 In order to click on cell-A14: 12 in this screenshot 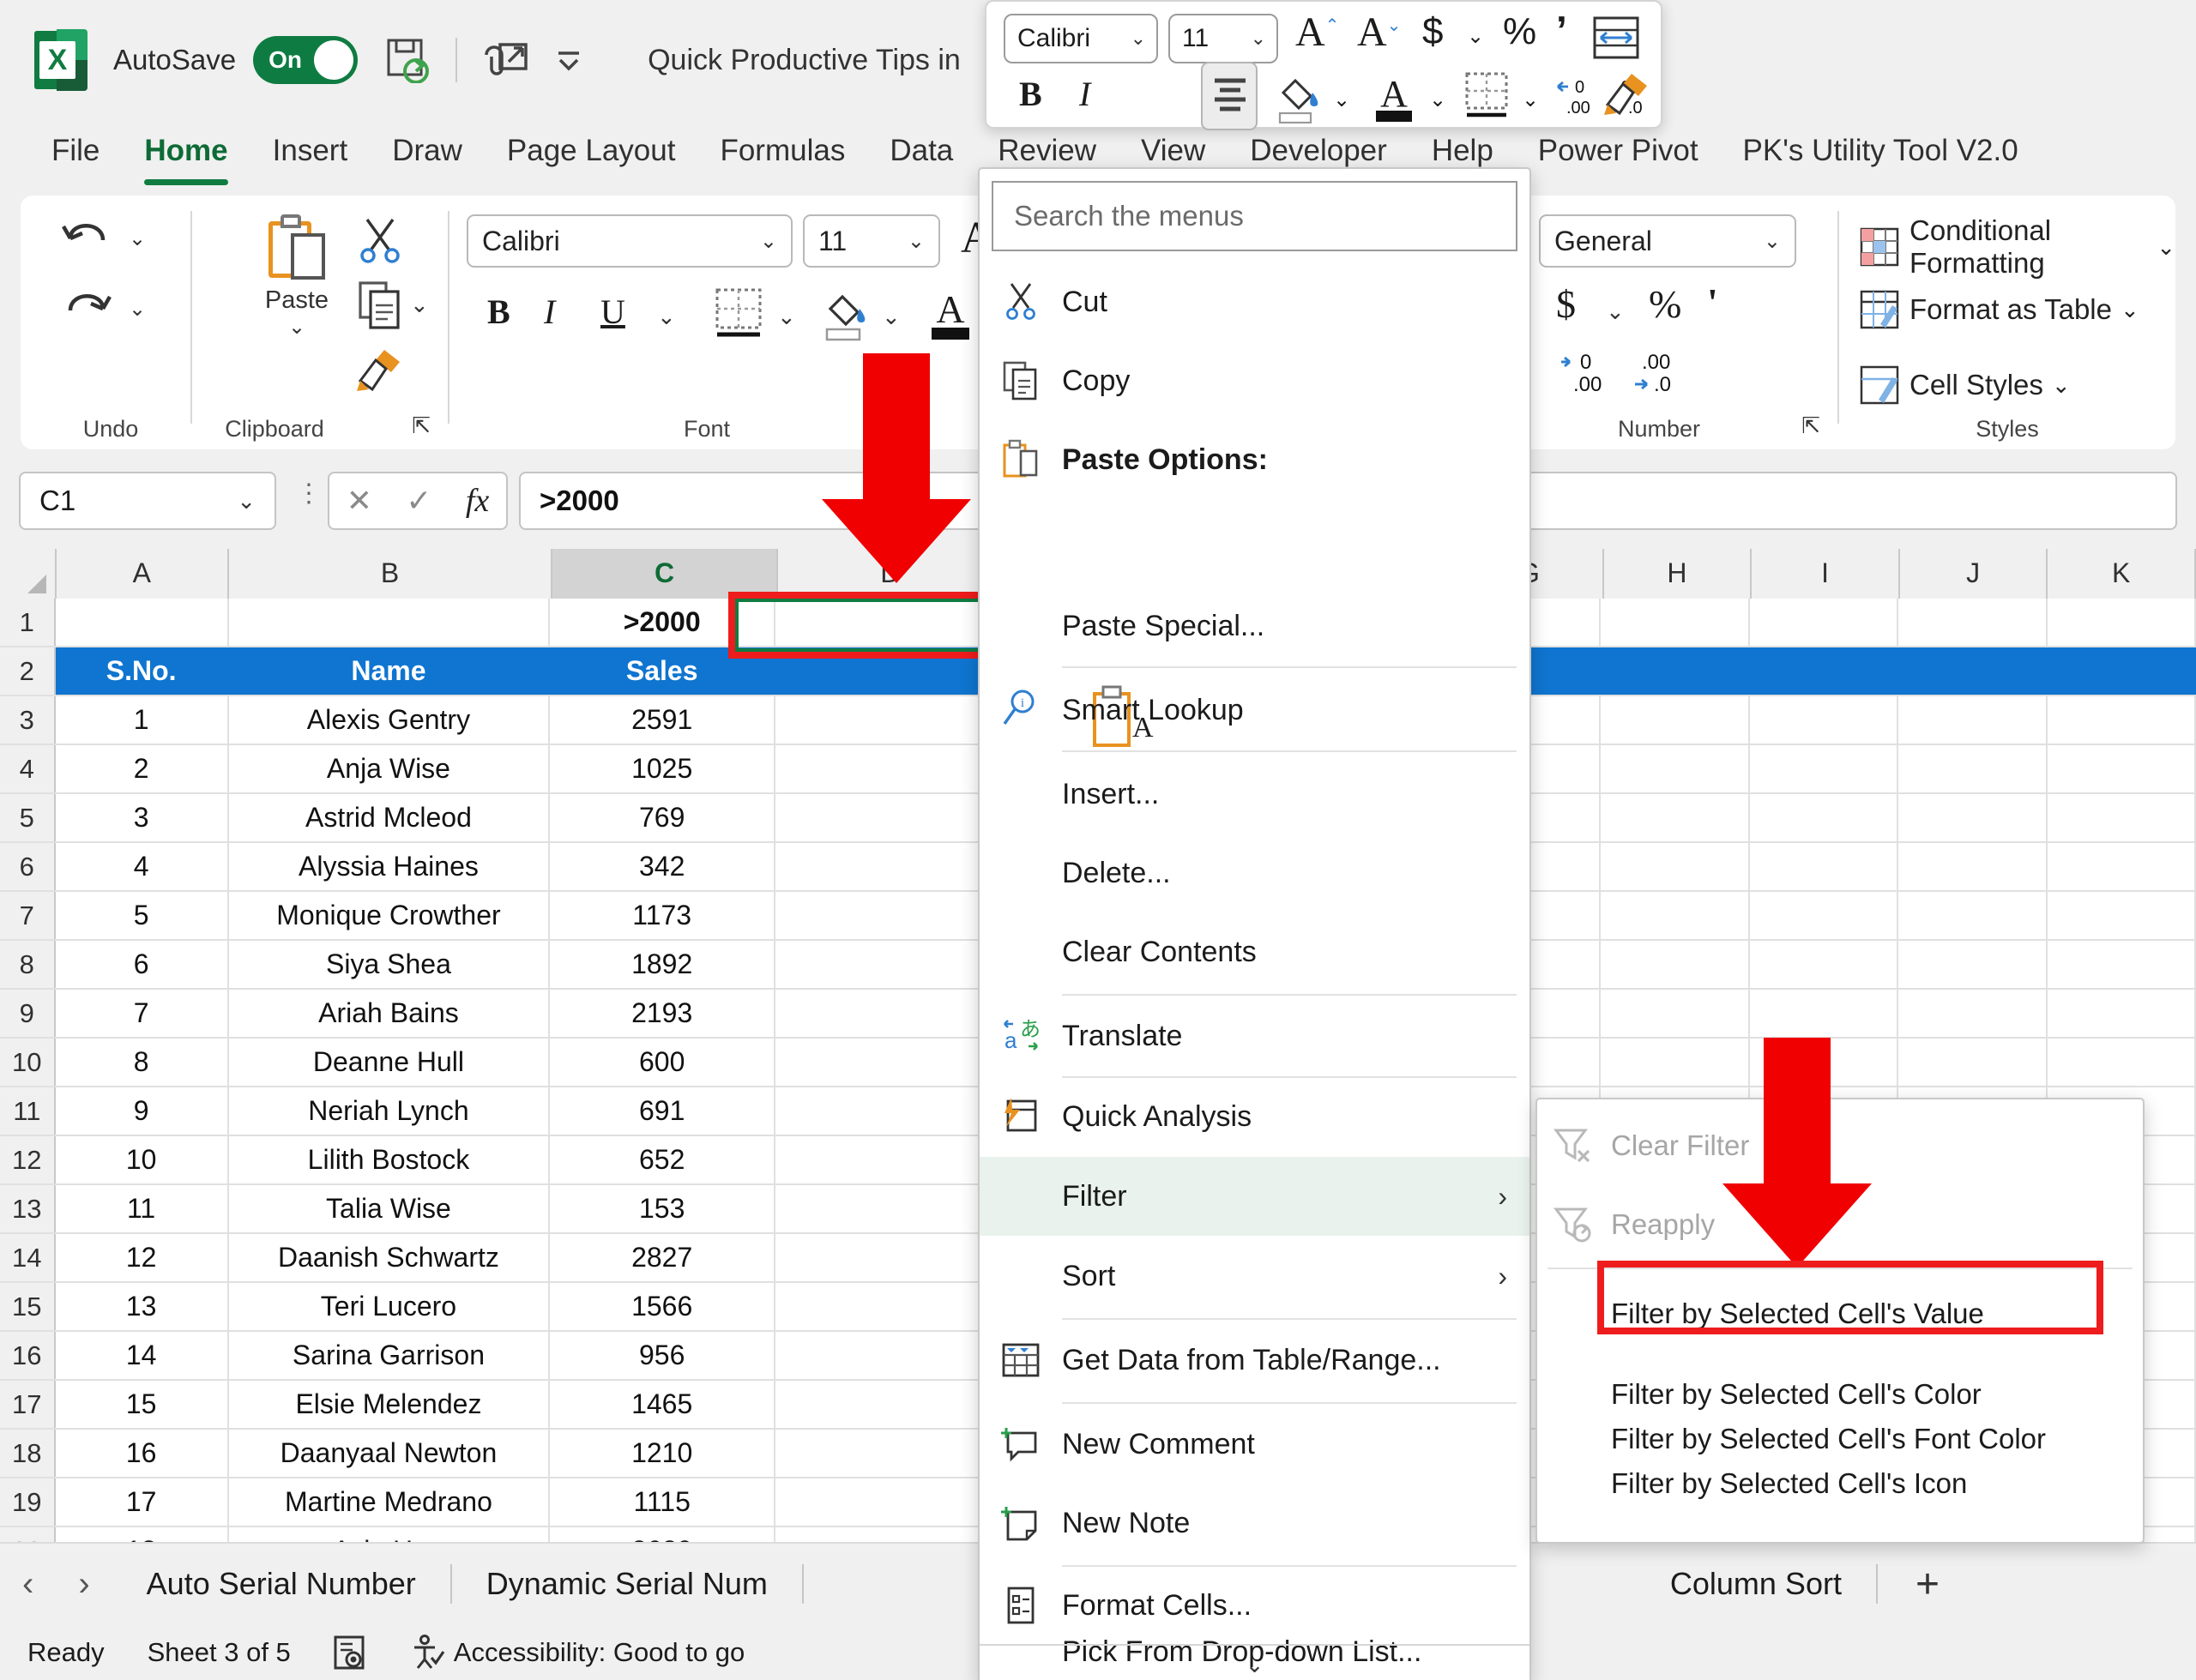, I will do `click(143, 1257)`.